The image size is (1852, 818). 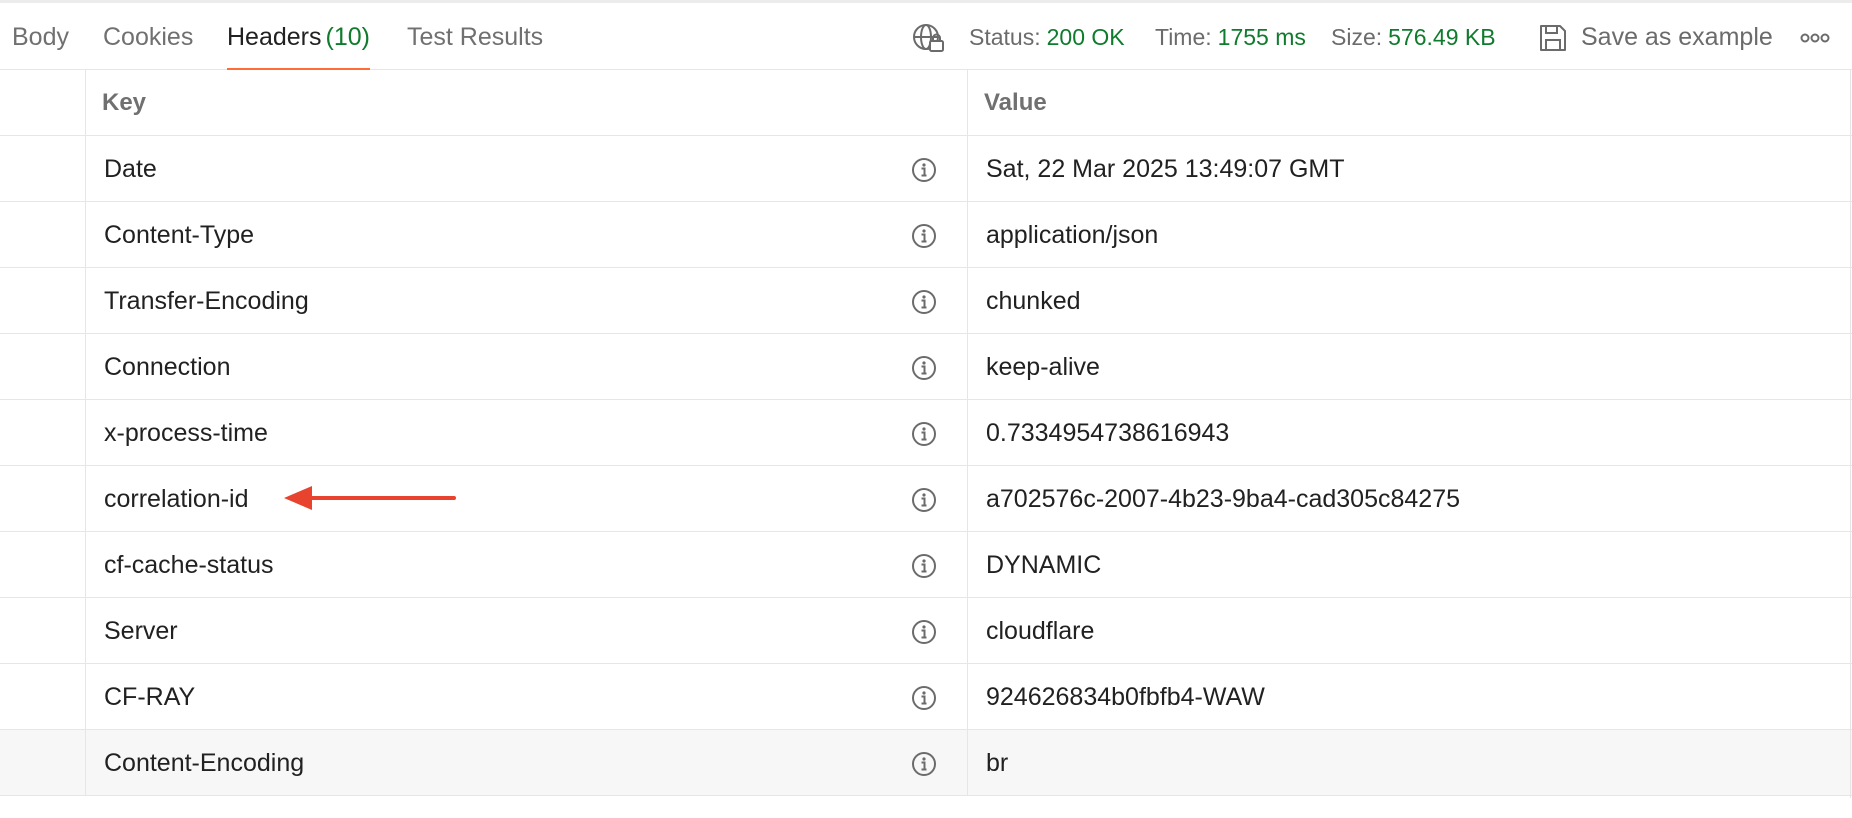 What do you see at coordinates (1223, 499) in the screenshot?
I see `header-value: a702576c-2007-4b23-9ba4-cad305c84275` at bounding box center [1223, 499].